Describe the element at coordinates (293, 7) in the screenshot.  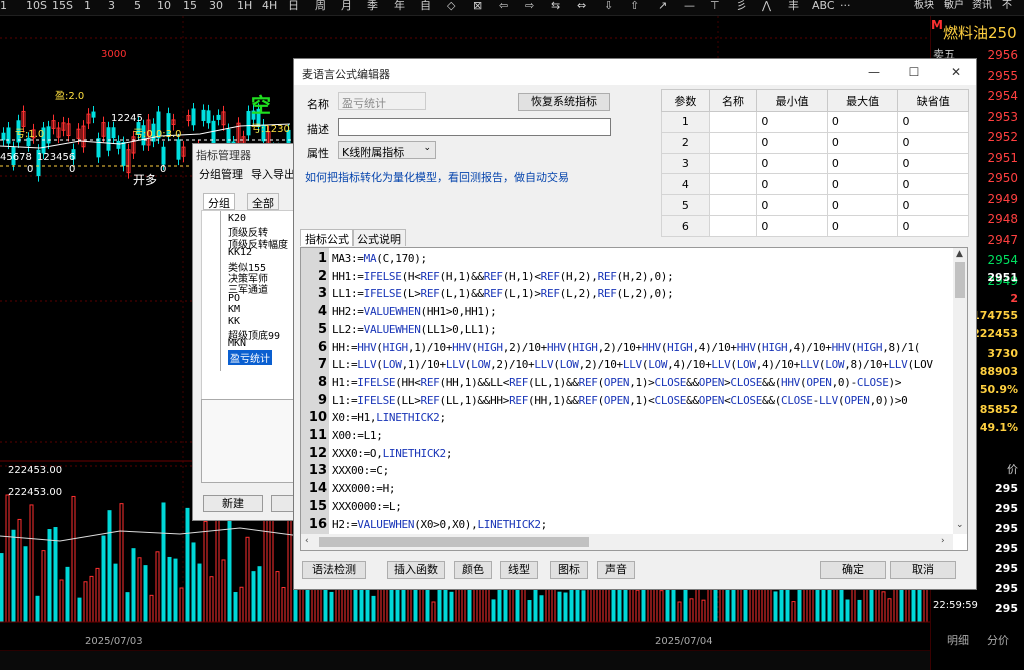
I see `toolbar-item: 日` at that location.